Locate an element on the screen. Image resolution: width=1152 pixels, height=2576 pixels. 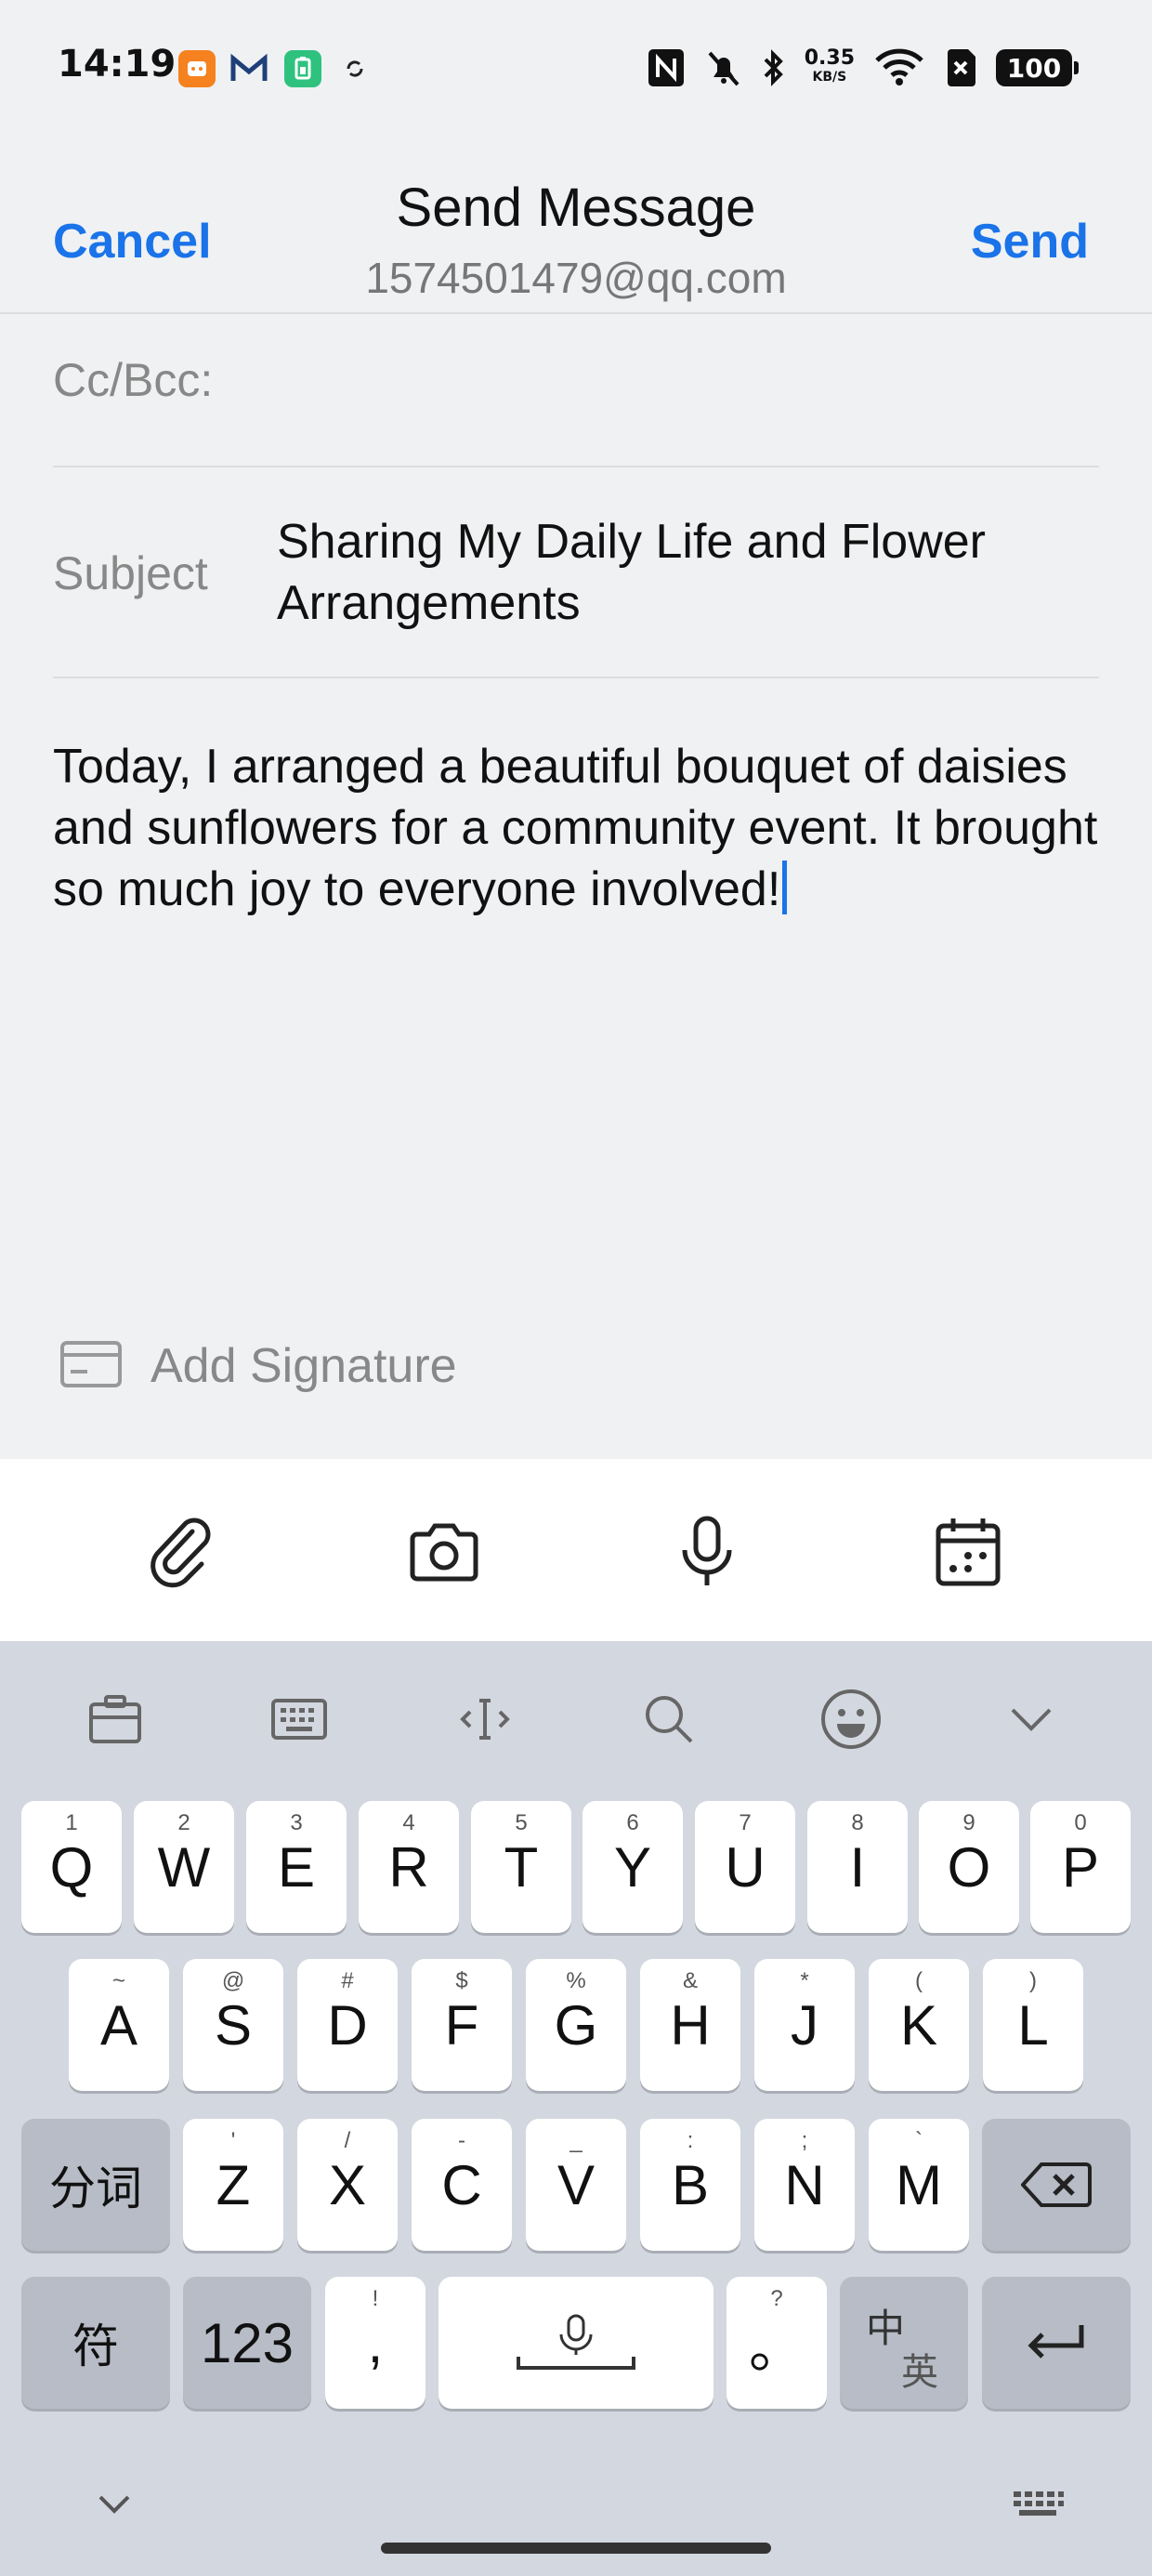
search-icon is located at coordinates (669, 1719).